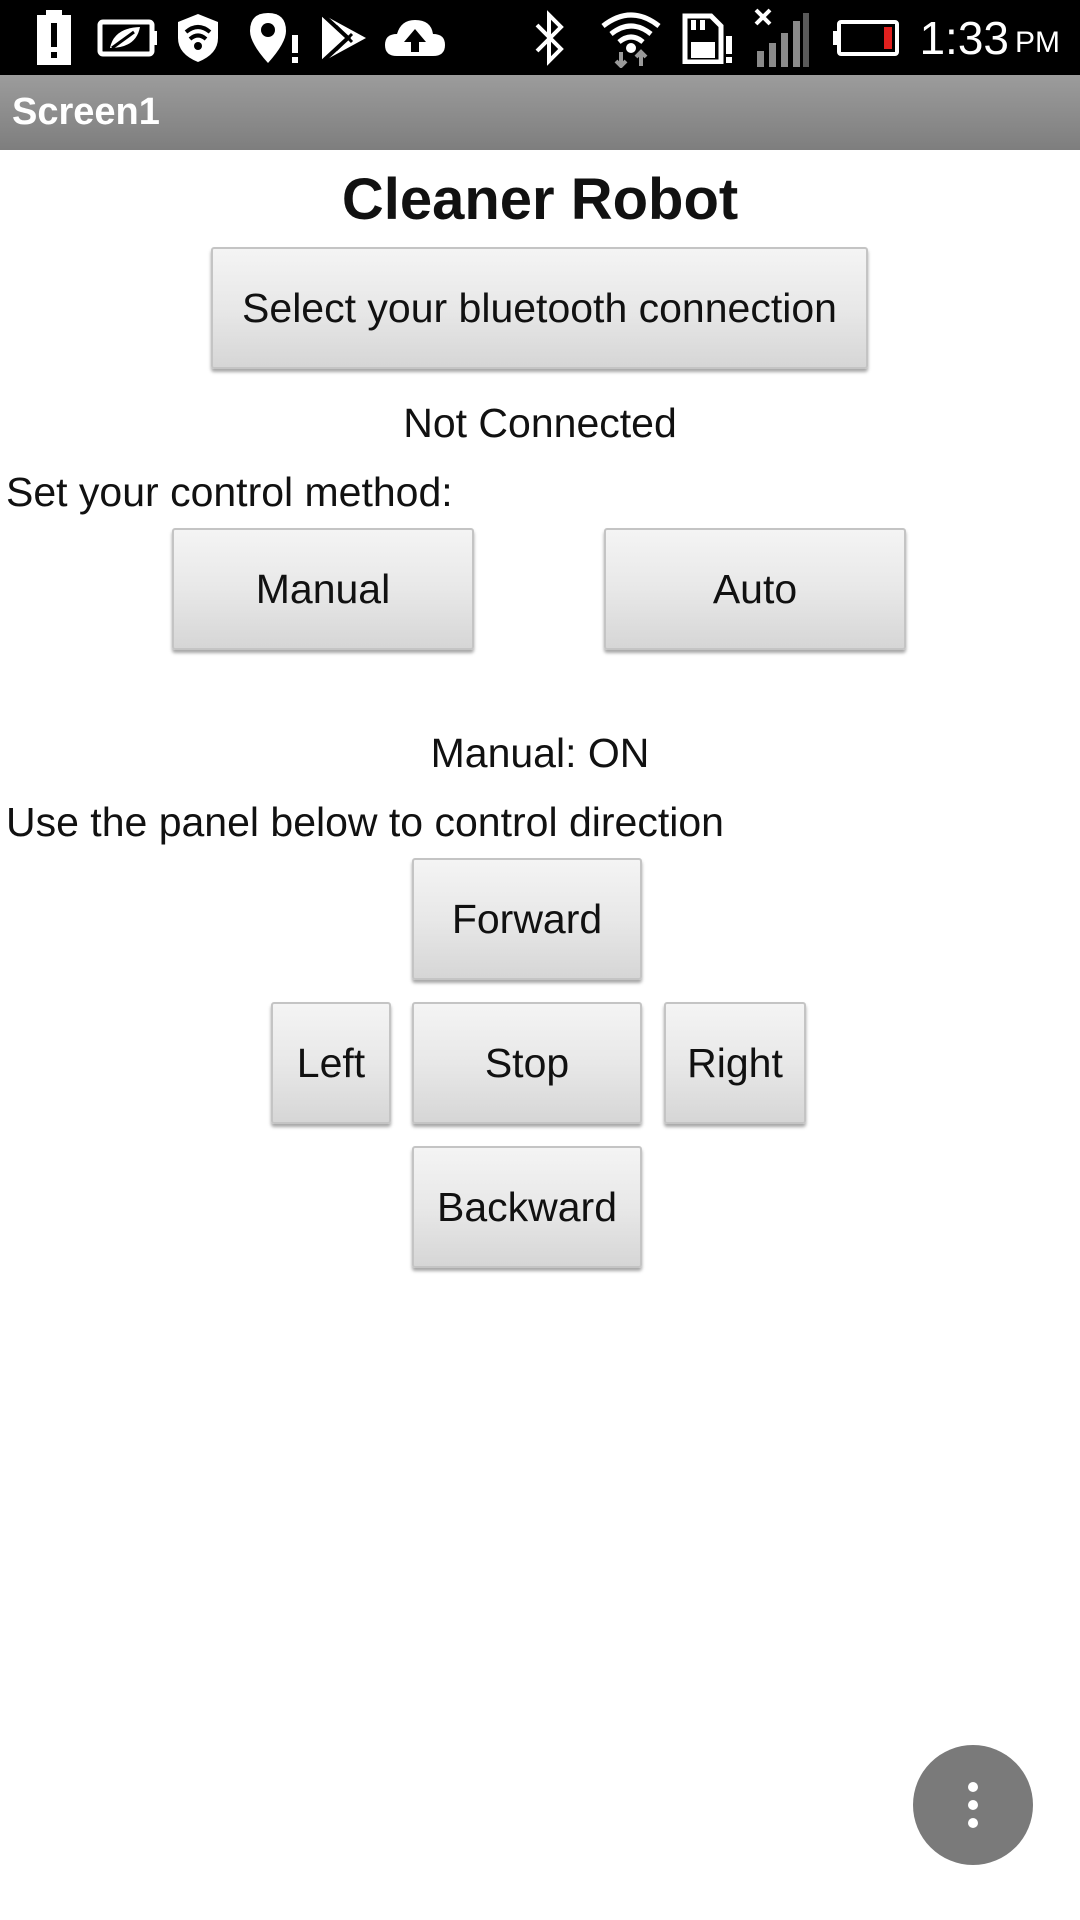  I want to click on clock-ampm: PM, so click(1037, 42).